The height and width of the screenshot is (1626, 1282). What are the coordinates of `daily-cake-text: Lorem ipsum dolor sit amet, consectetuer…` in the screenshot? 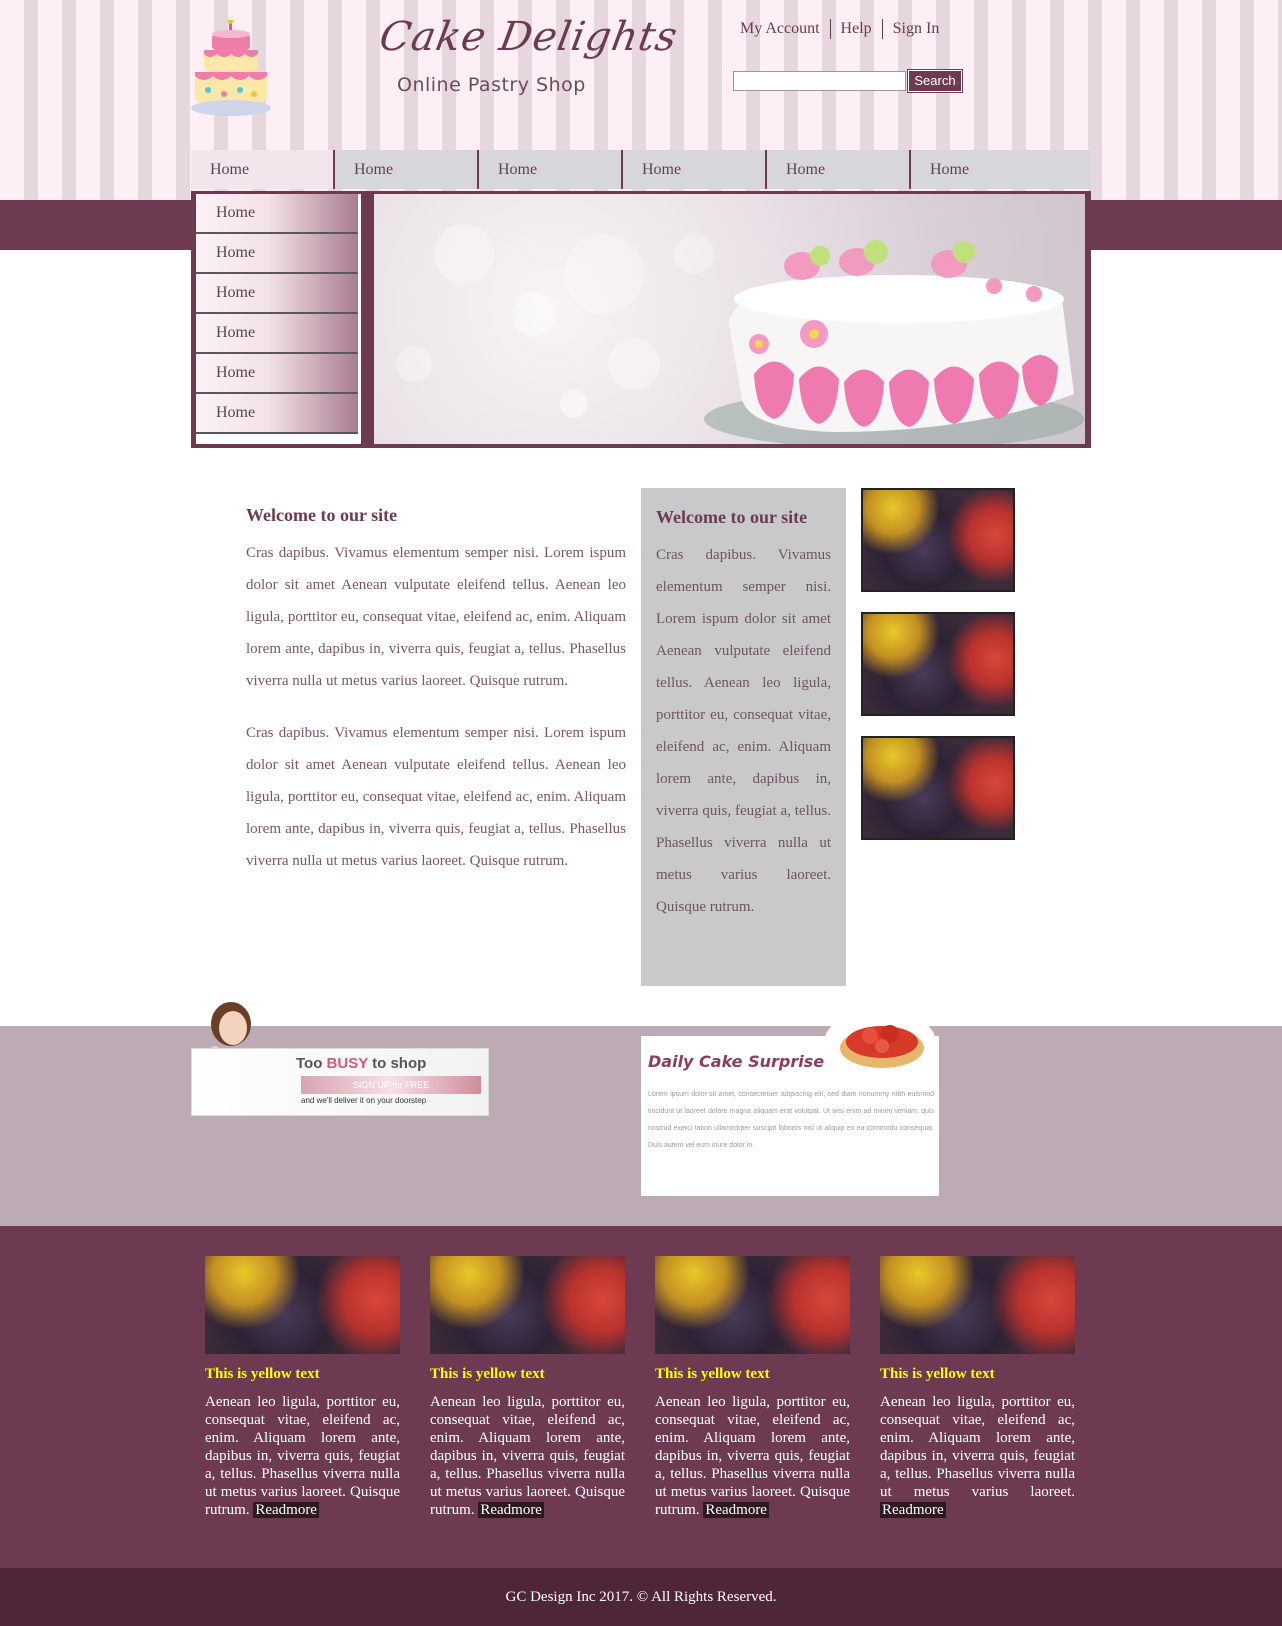 It's located at (791, 1120).